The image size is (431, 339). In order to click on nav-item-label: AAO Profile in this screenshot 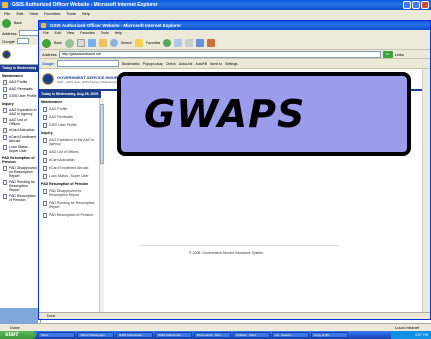, I will do `click(18, 82)`.